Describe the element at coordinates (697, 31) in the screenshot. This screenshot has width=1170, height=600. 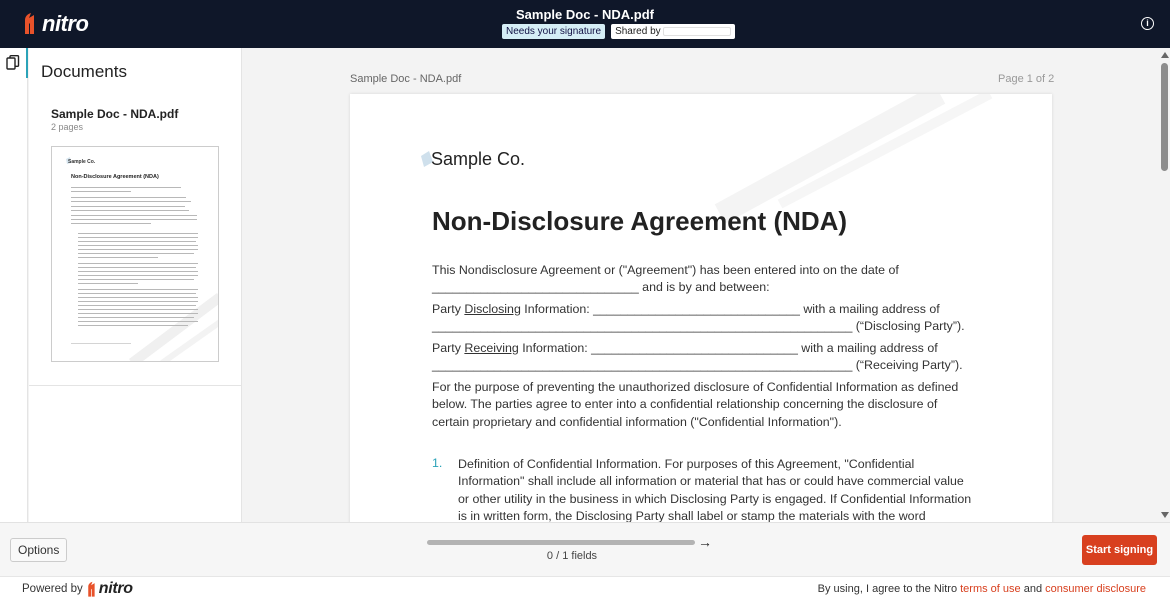
I see `shared-by-name-field` at that location.